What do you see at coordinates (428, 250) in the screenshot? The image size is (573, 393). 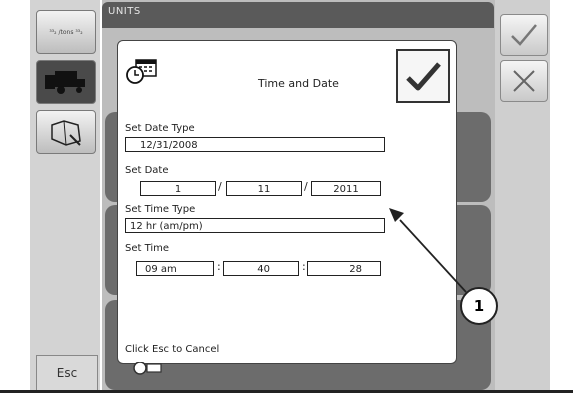 I see `callout-leader-line` at bounding box center [428, 250].